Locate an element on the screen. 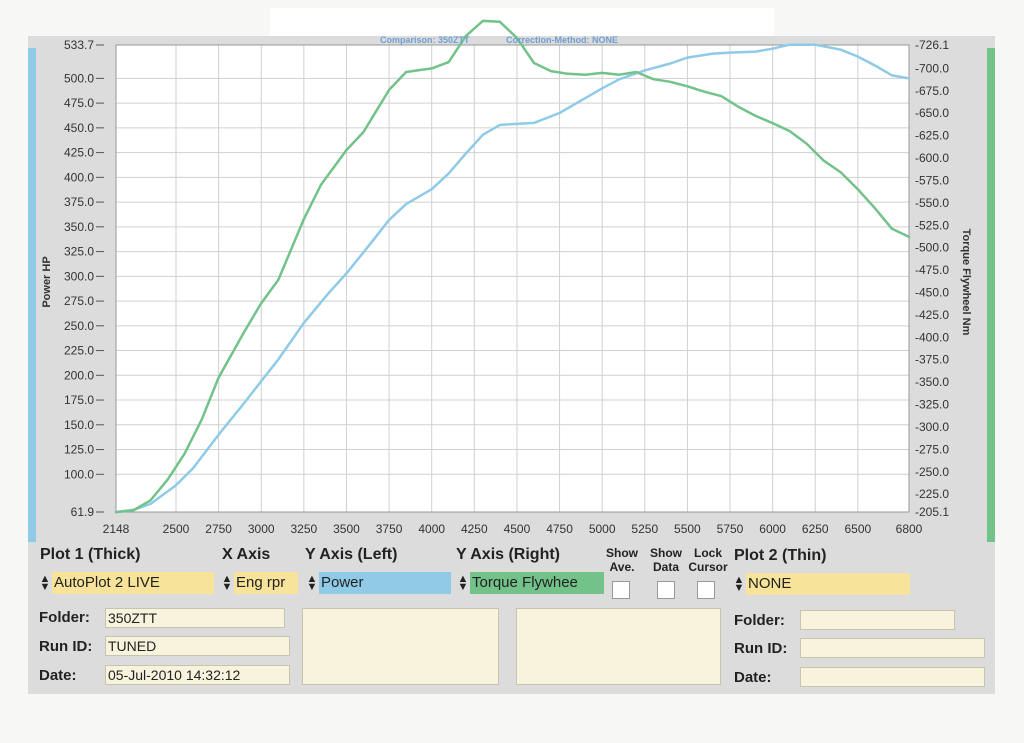 Image resolution: width=1024 pixels, height=743 pixels. y-left-tick-label: 100.0 is located at coordinates (79, 474).